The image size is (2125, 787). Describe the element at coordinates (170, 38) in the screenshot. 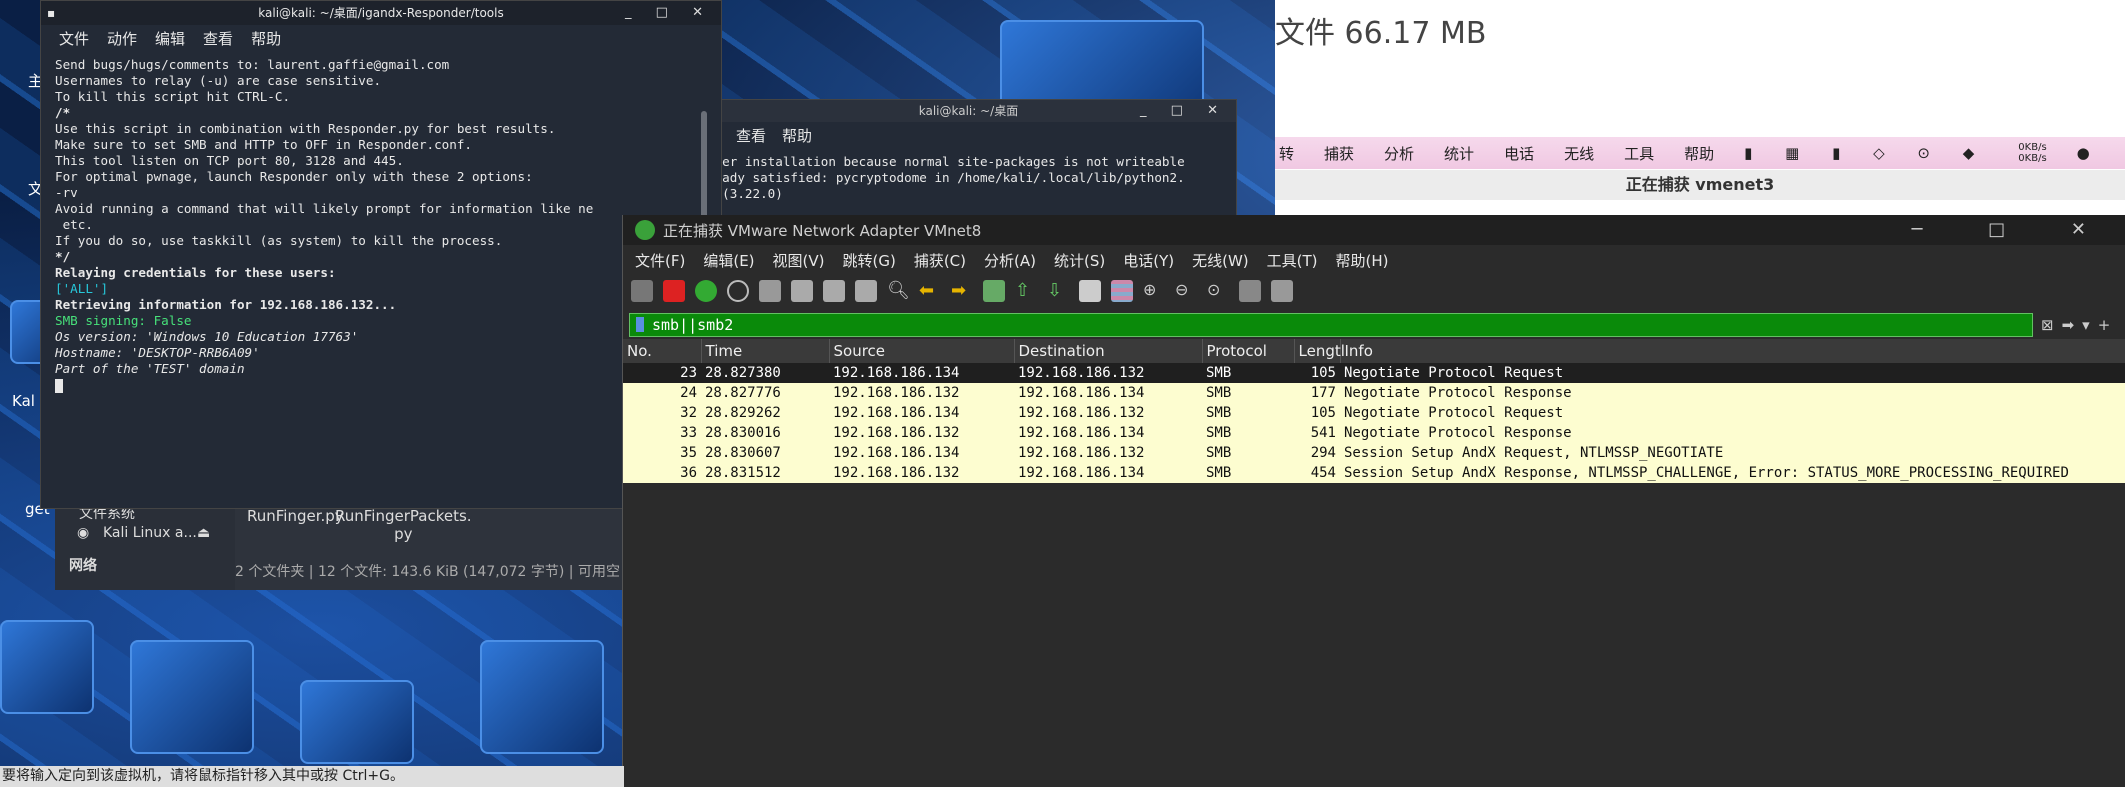

I see `menu-item-edit: 编辑` at that location.